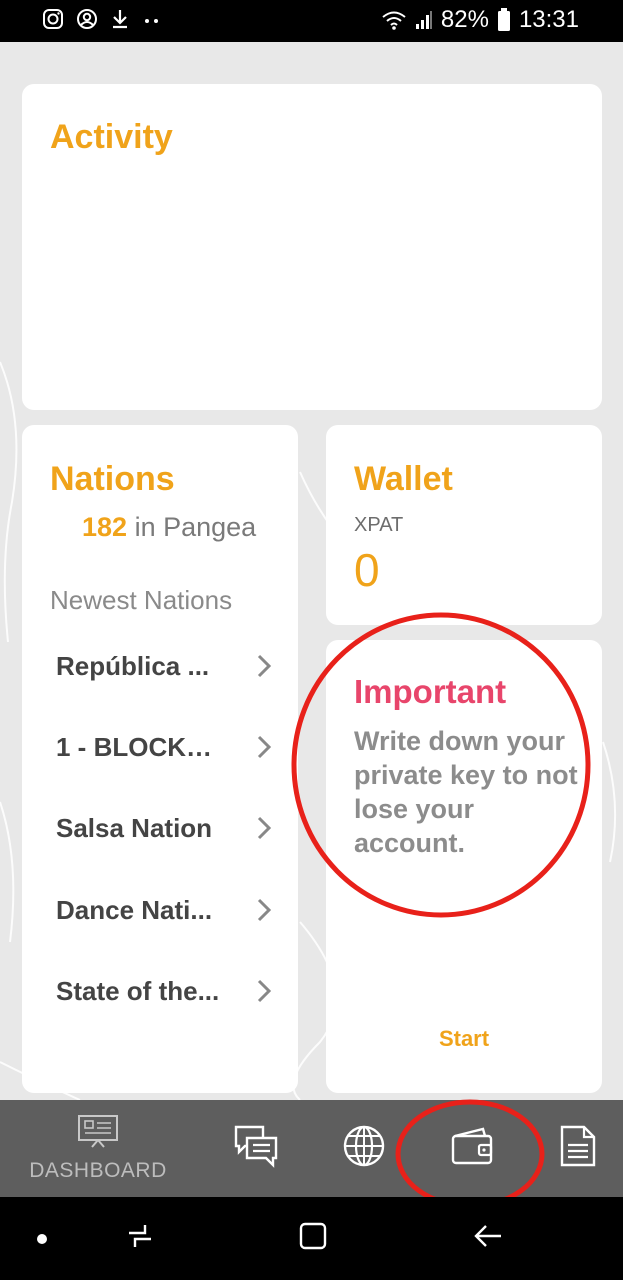  I want to click on wallet-card: Wallet XPAT 0, so click(464, 525).